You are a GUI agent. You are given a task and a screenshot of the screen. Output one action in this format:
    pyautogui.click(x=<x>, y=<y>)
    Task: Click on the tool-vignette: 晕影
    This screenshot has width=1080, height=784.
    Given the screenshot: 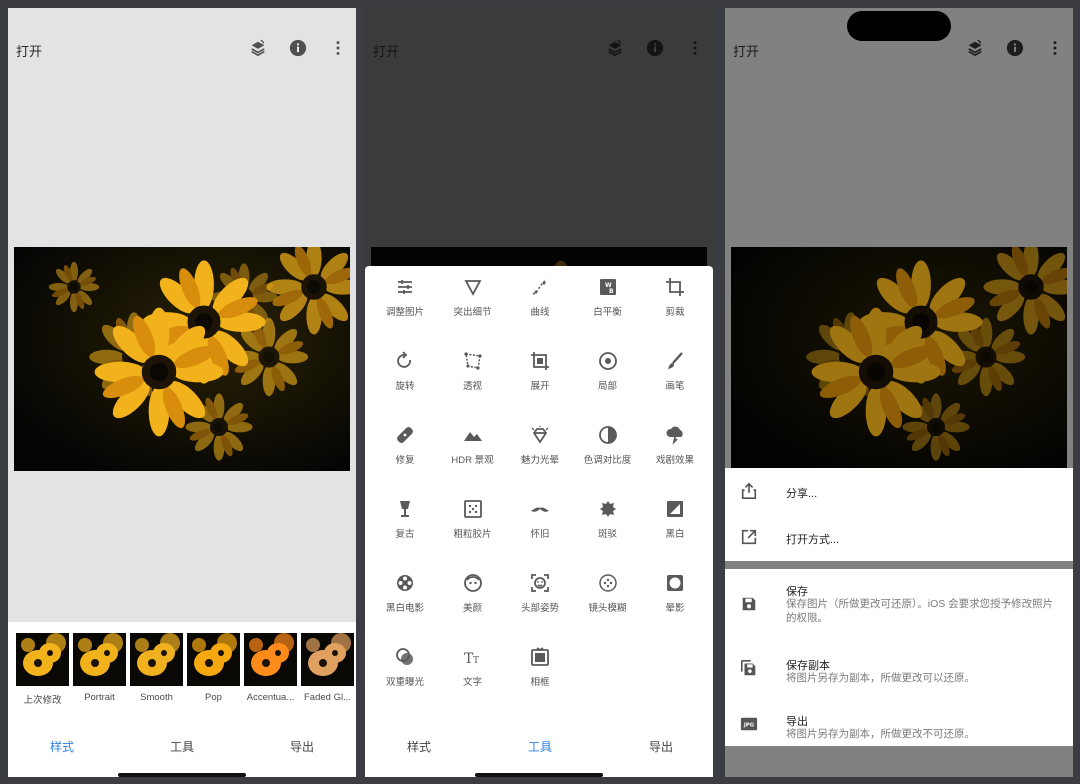 What is the action you would take?
    pyautogui.click(x=675, y=593)
    